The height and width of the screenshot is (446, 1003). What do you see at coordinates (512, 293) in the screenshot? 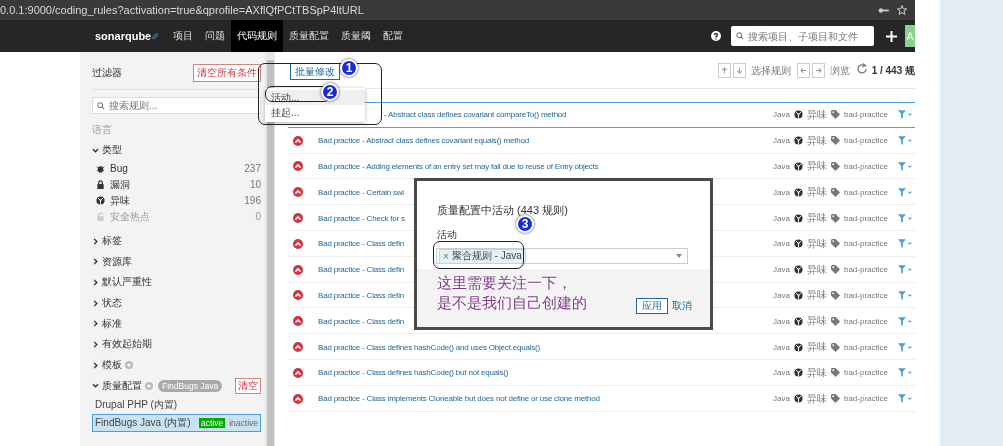
I see `annotation-note: 这里需要关注一下， 是不是我们自己创建的` at bounding box center [512, 293].